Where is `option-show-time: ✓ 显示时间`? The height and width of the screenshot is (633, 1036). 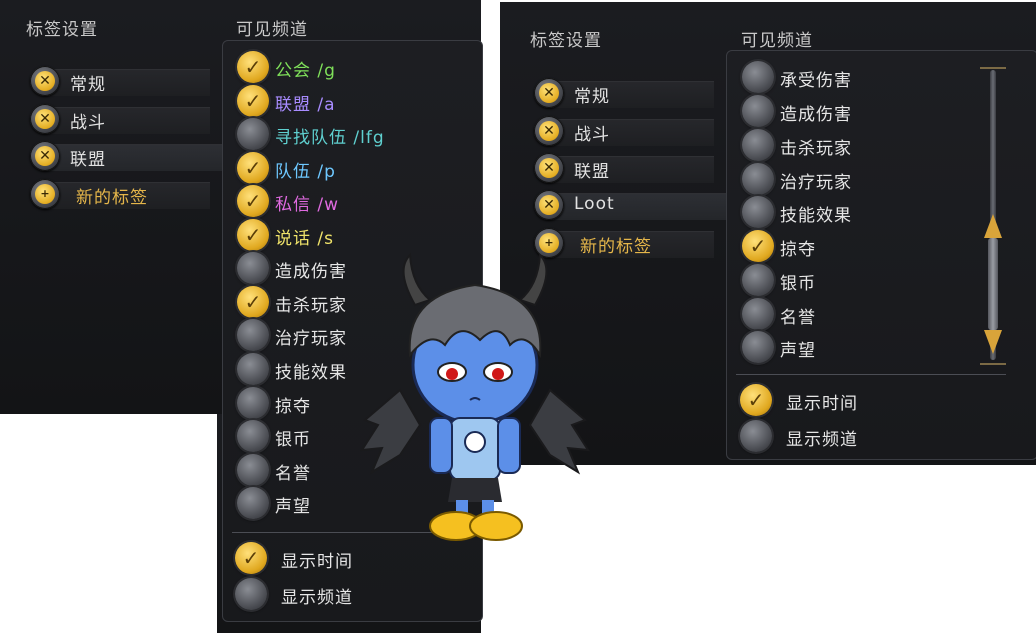
option-show-time: ✓ 显示时间 is located at coordinates (855, 400).